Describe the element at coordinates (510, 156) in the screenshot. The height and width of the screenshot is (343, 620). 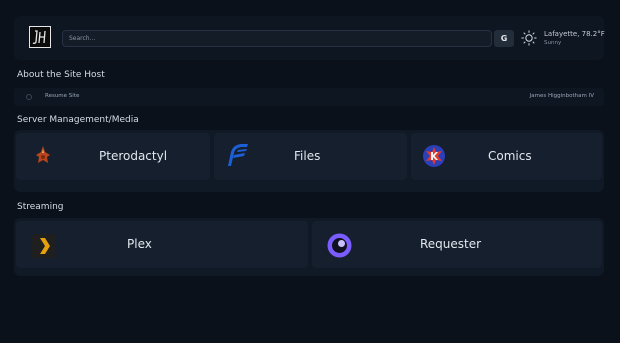
I see `tile-label: Comics` at that location.